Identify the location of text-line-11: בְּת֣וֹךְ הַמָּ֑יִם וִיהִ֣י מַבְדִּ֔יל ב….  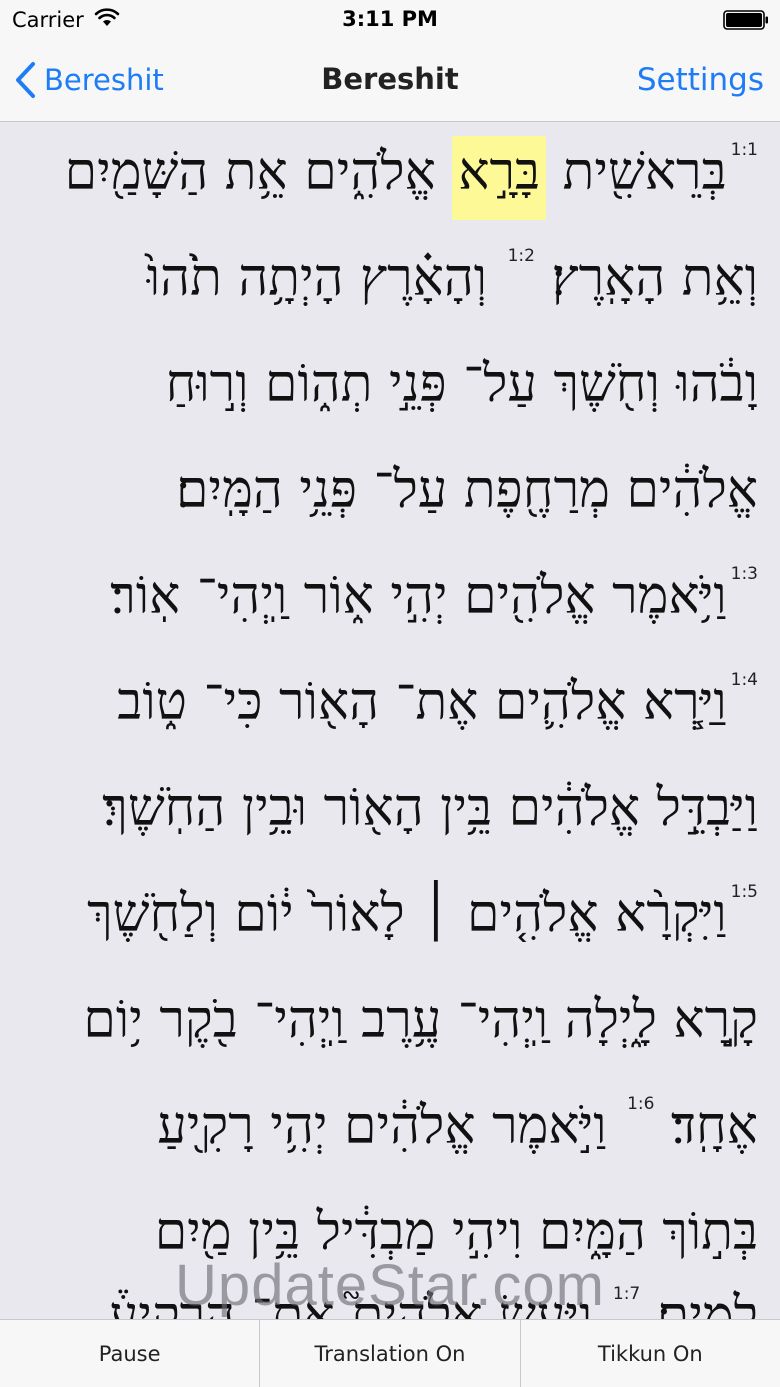
(456, 1232).